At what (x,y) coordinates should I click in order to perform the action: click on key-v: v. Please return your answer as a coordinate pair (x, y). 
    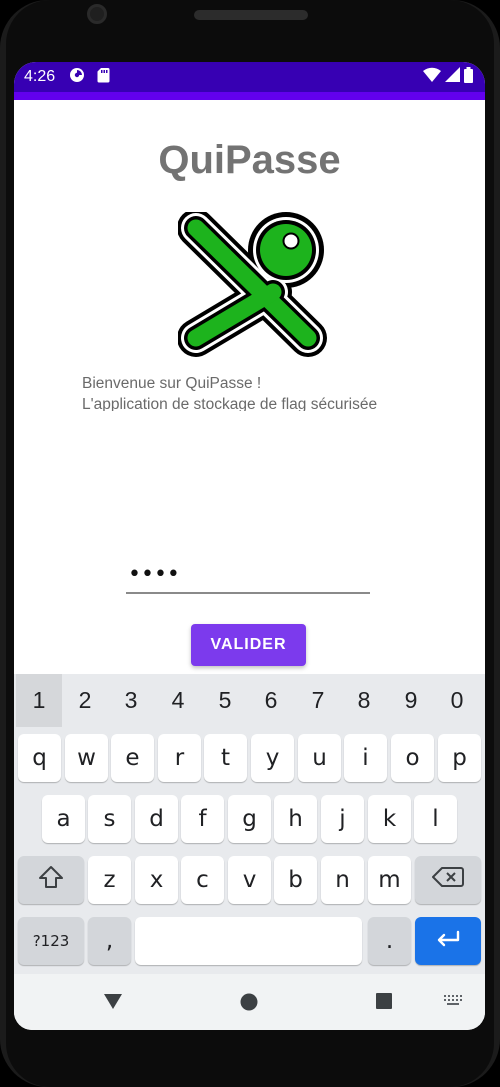
    Looking at the image, I should click on (249, 880).